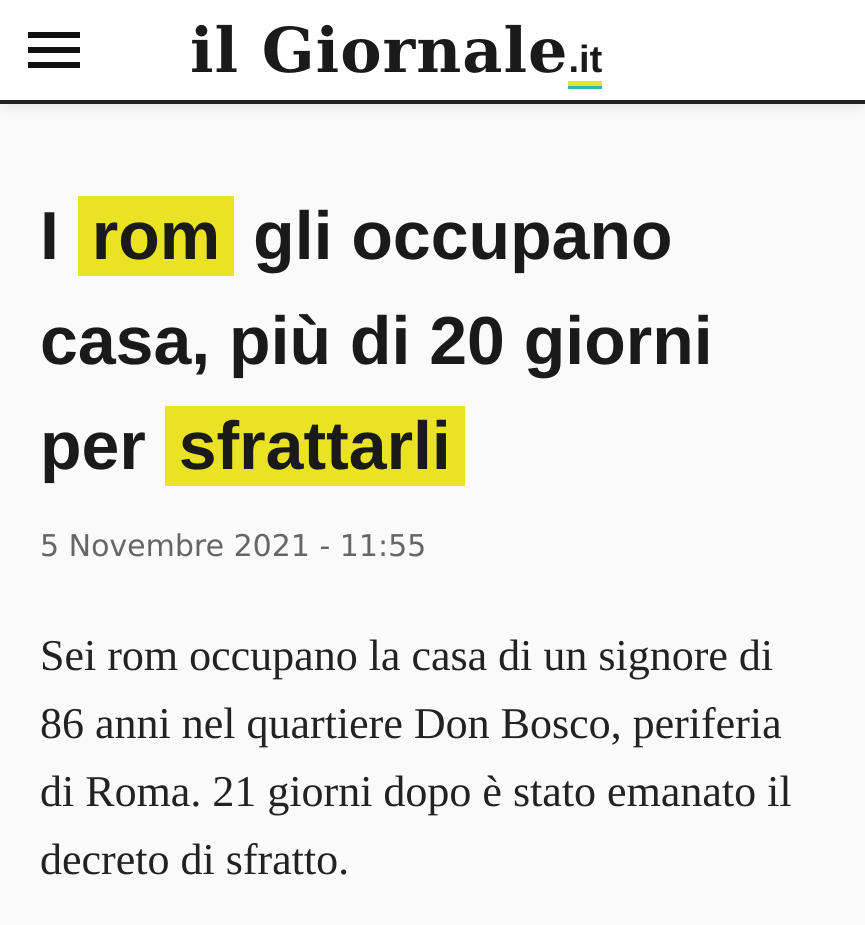 The image size is (865, 925). I want to click on site-logo: il Giornale.it, so click(396, 50).